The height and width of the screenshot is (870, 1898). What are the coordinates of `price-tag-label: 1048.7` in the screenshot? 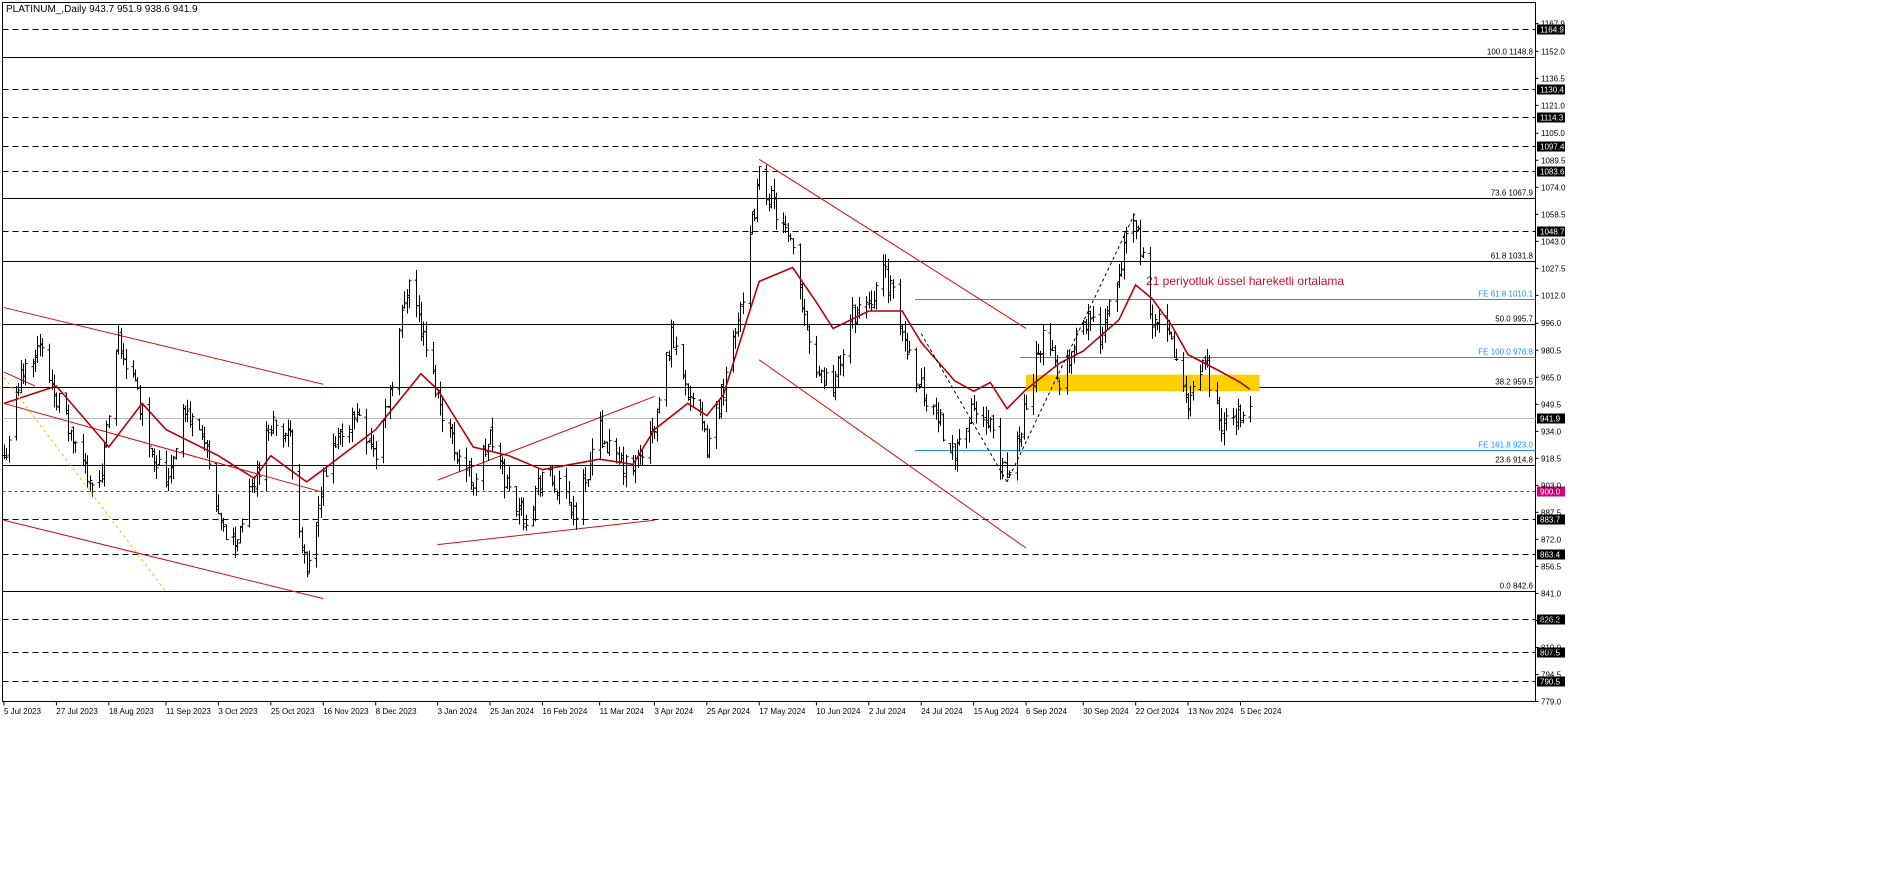 It's located at (1552, 232).